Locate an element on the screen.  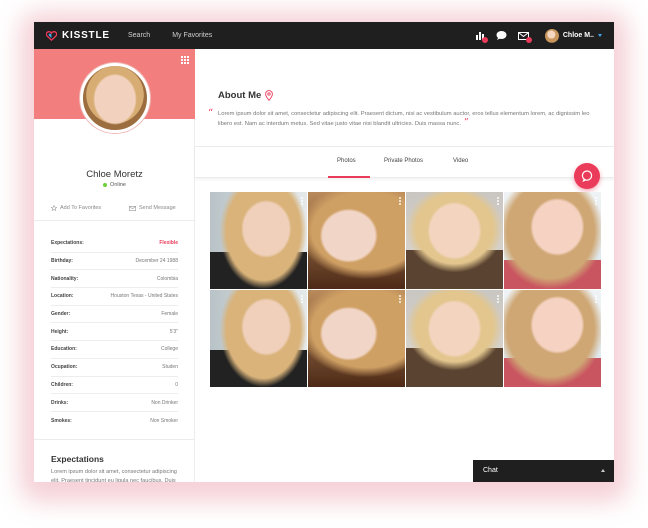
stats-badge is located at coordinates (484, 39).